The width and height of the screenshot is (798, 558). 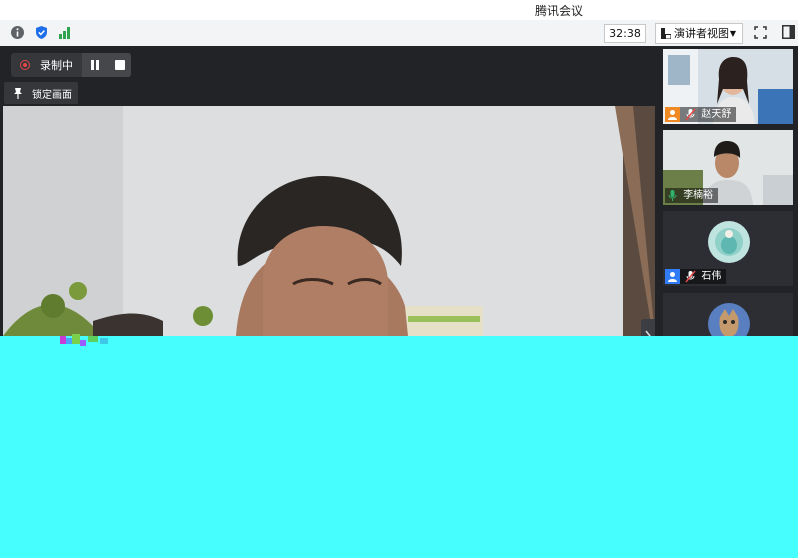 What do you see at coordinates (788, 32) in the screenshot?
I see `sidebar-toggle-icon` at bounding box center [788, 32].